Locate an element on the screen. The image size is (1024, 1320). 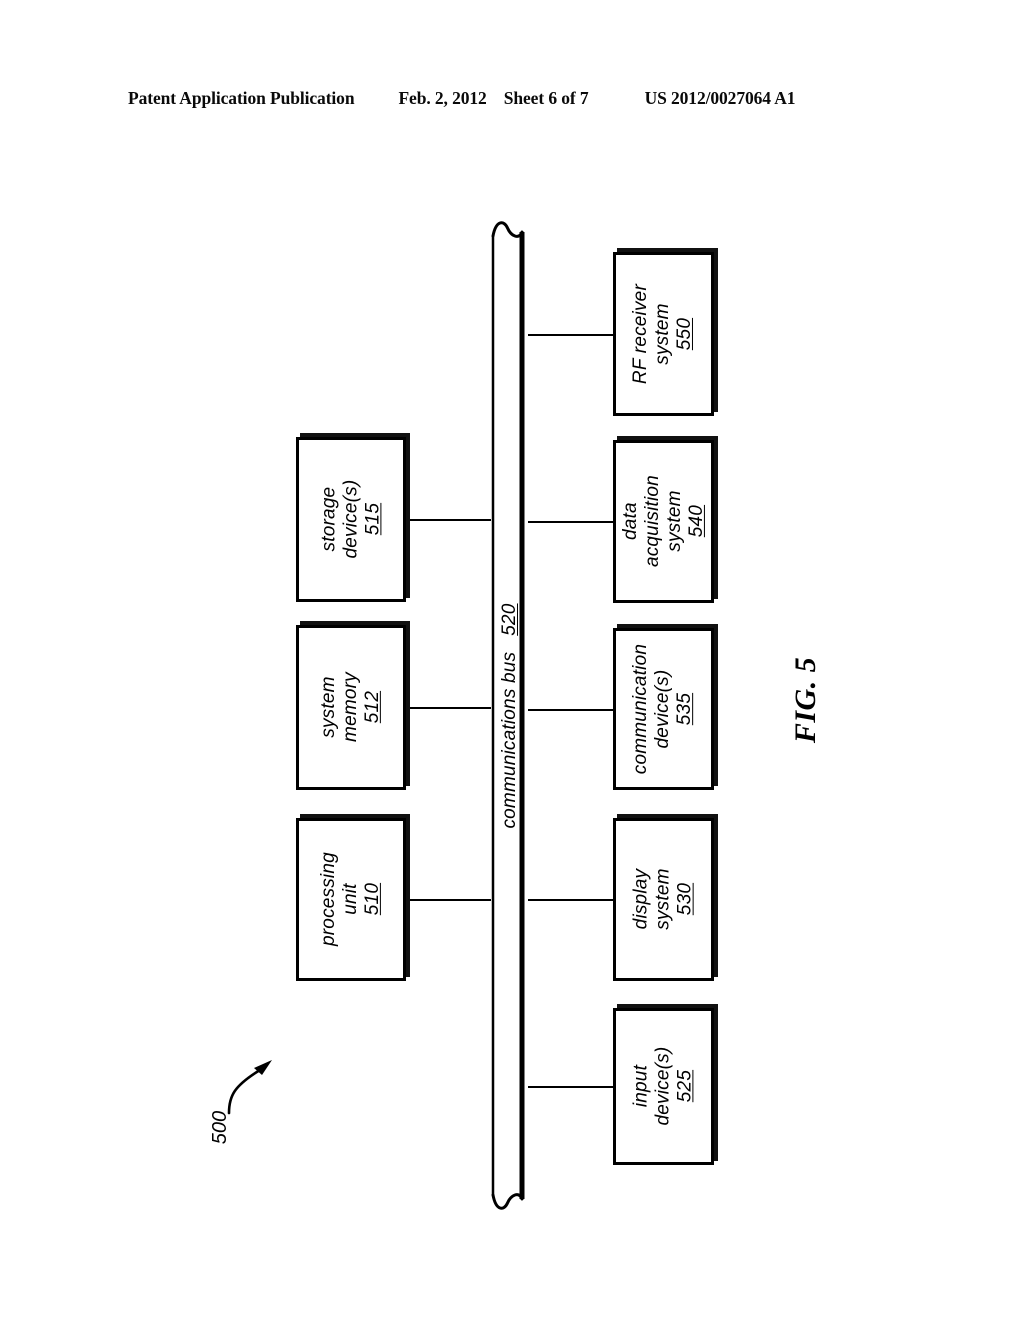
block-processing-unit-label: processing unit 510 is located at coordinates (351, 900).